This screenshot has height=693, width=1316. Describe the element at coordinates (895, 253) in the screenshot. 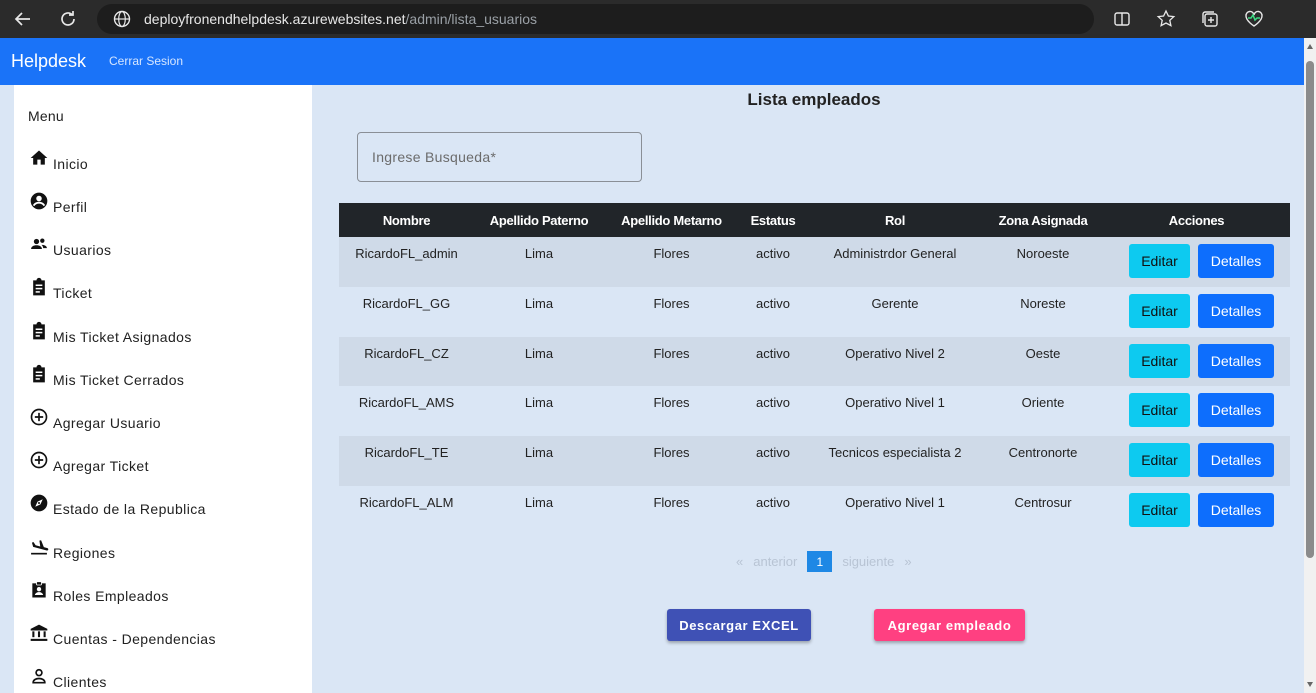

I see `cell-rol: Administrdor General` at that location.